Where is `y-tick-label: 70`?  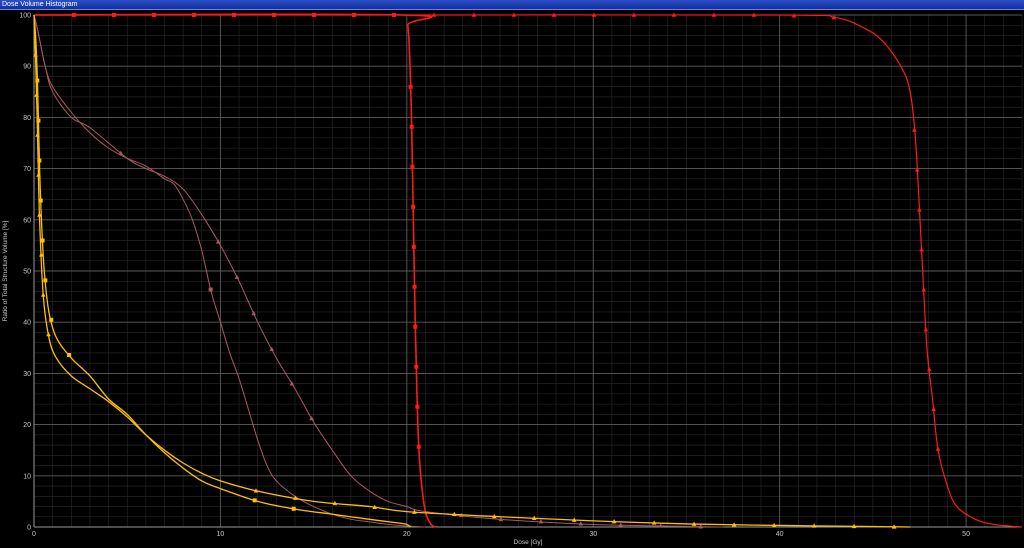 y-tick-label: 70 is located at coordinates (27, 169).